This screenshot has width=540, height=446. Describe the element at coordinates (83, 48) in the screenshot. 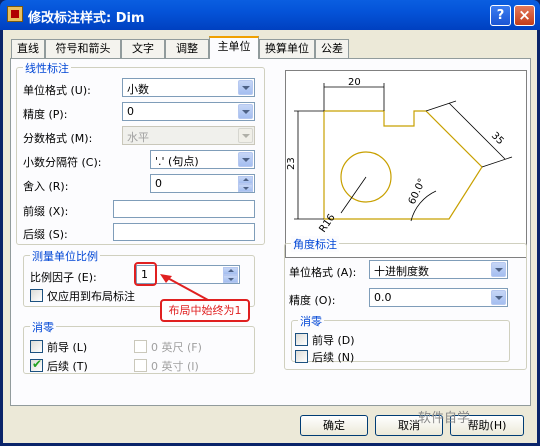

I see `tab-symbols-arrows: 符号和箭头` at that location.